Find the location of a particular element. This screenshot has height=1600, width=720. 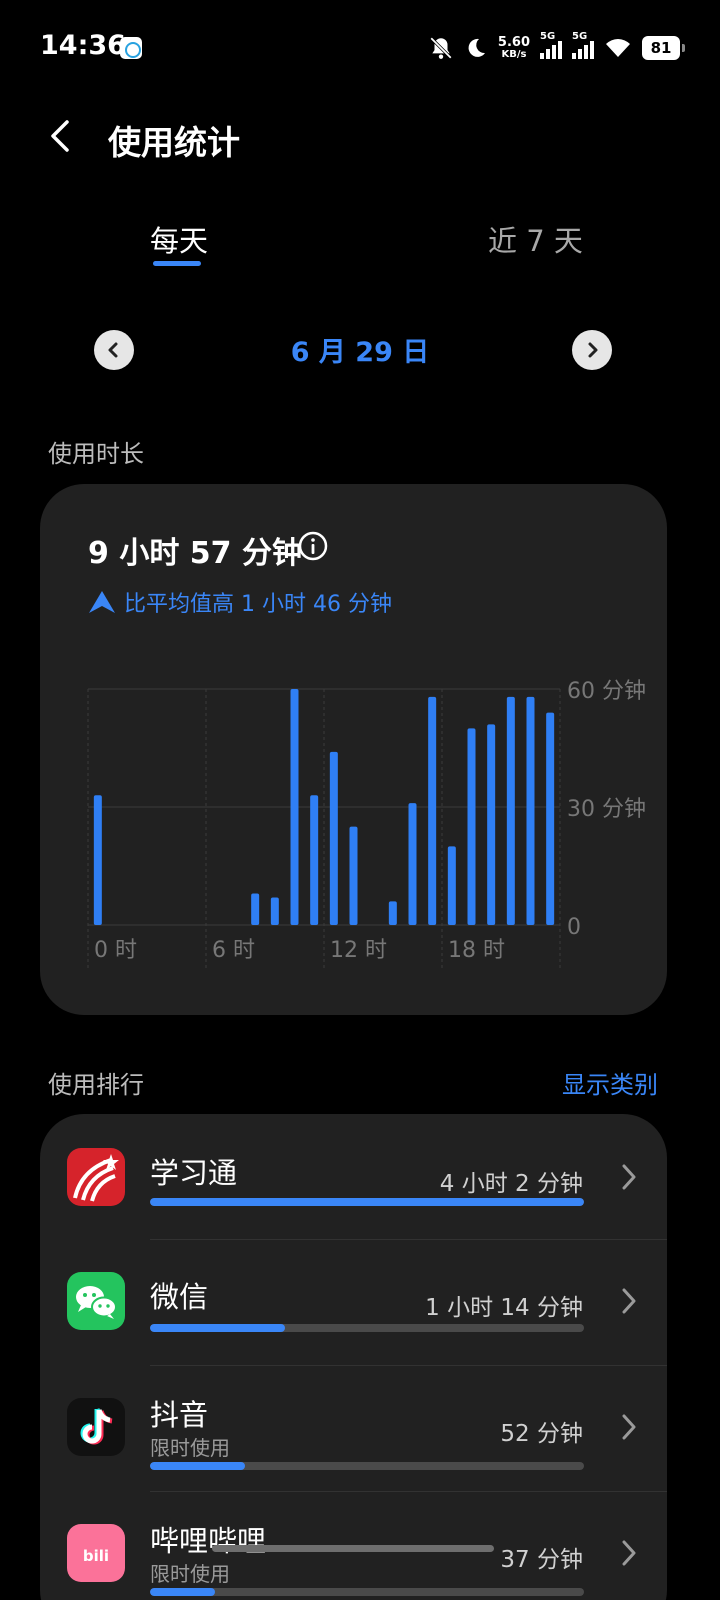

app-name: 学习通 is located at coordinates (194, 1173).